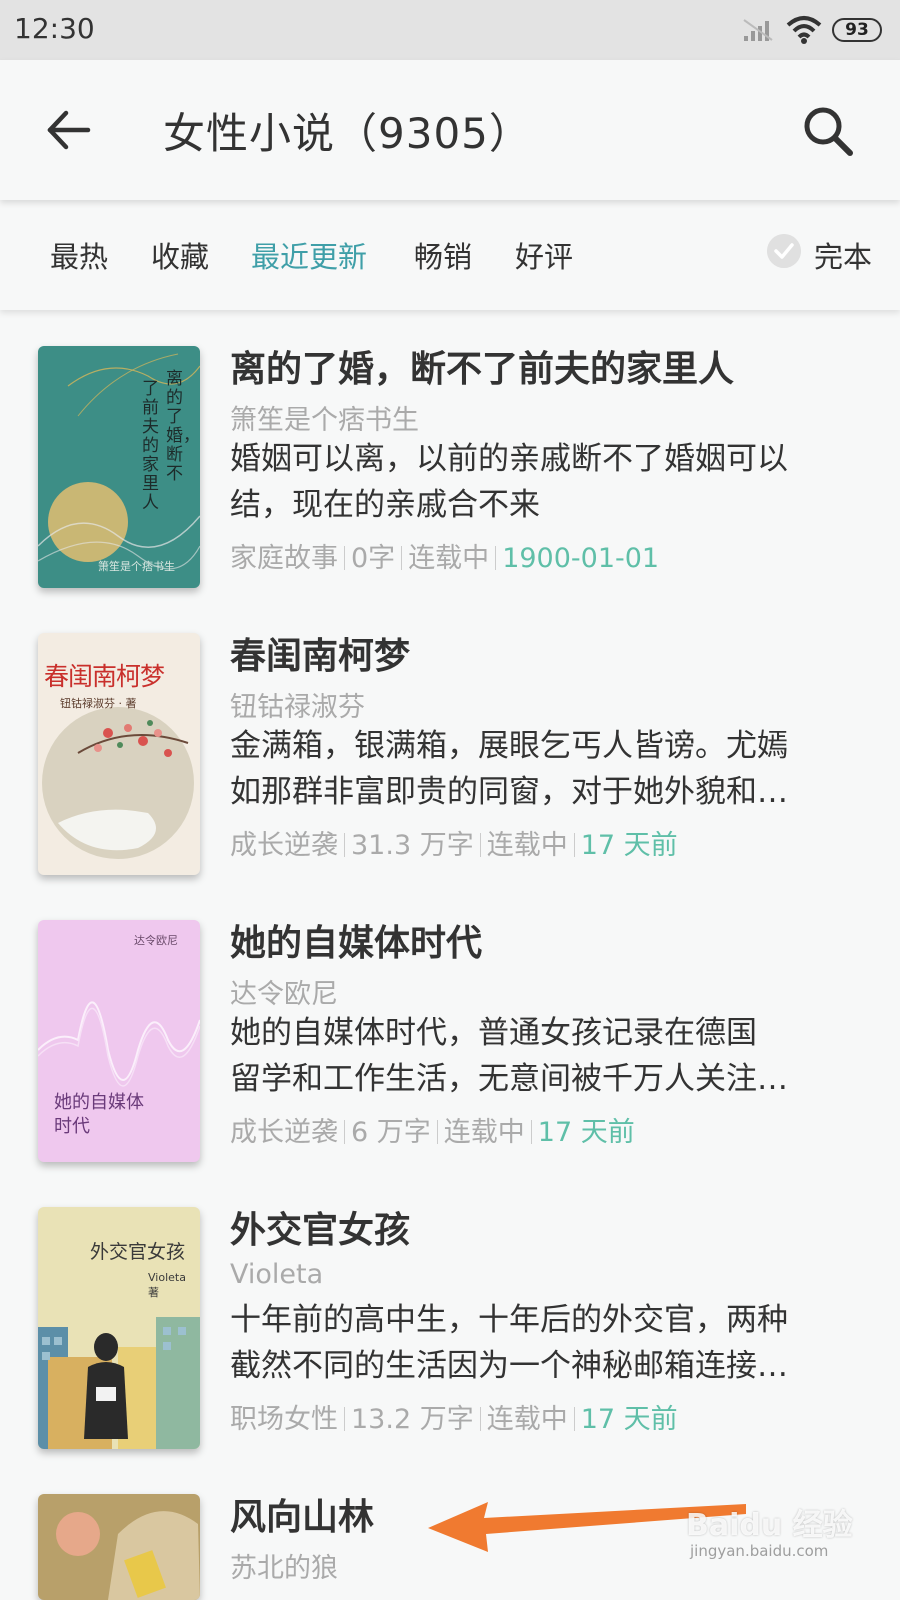  I want to click on book-author: 箫笙是个痞书生, so click(324, 420).